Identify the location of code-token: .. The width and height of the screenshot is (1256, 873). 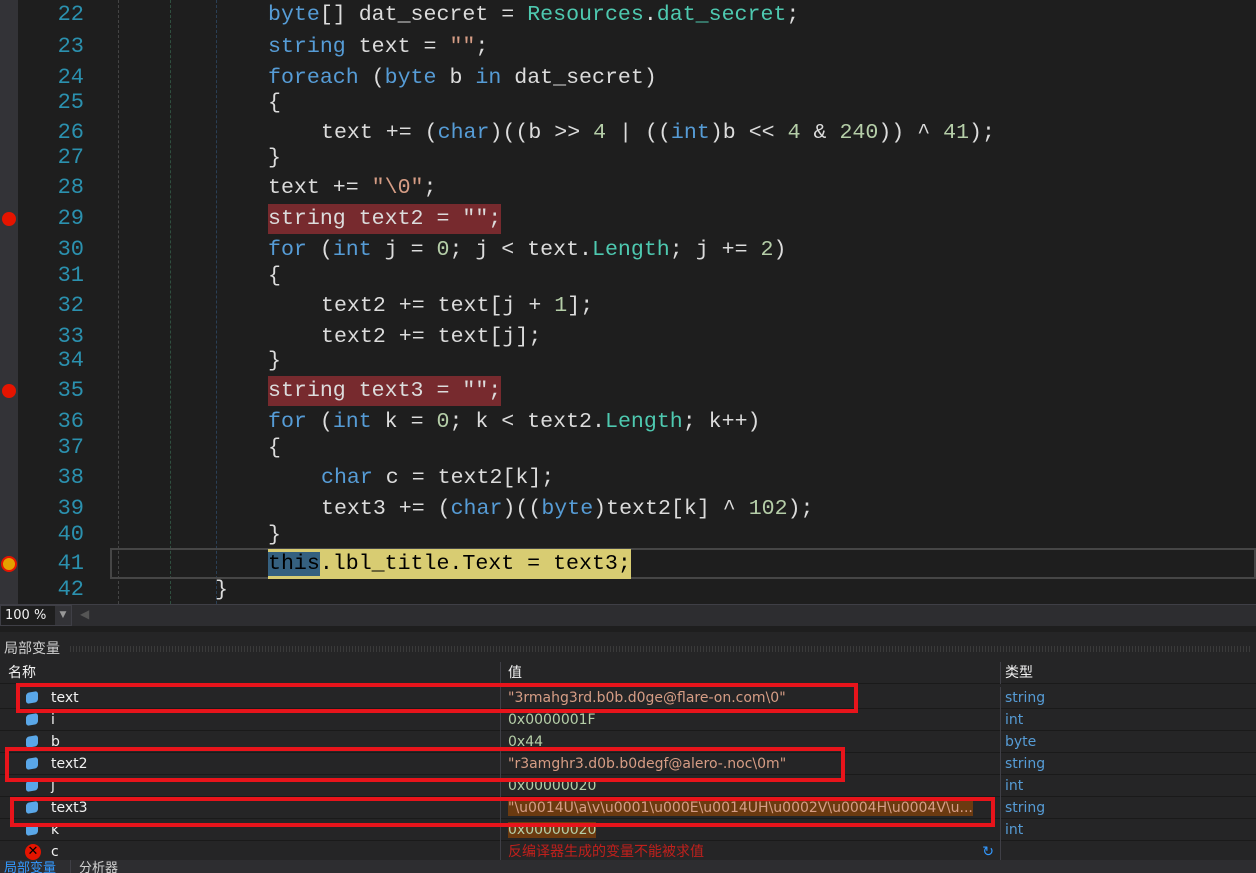
(650, 15).